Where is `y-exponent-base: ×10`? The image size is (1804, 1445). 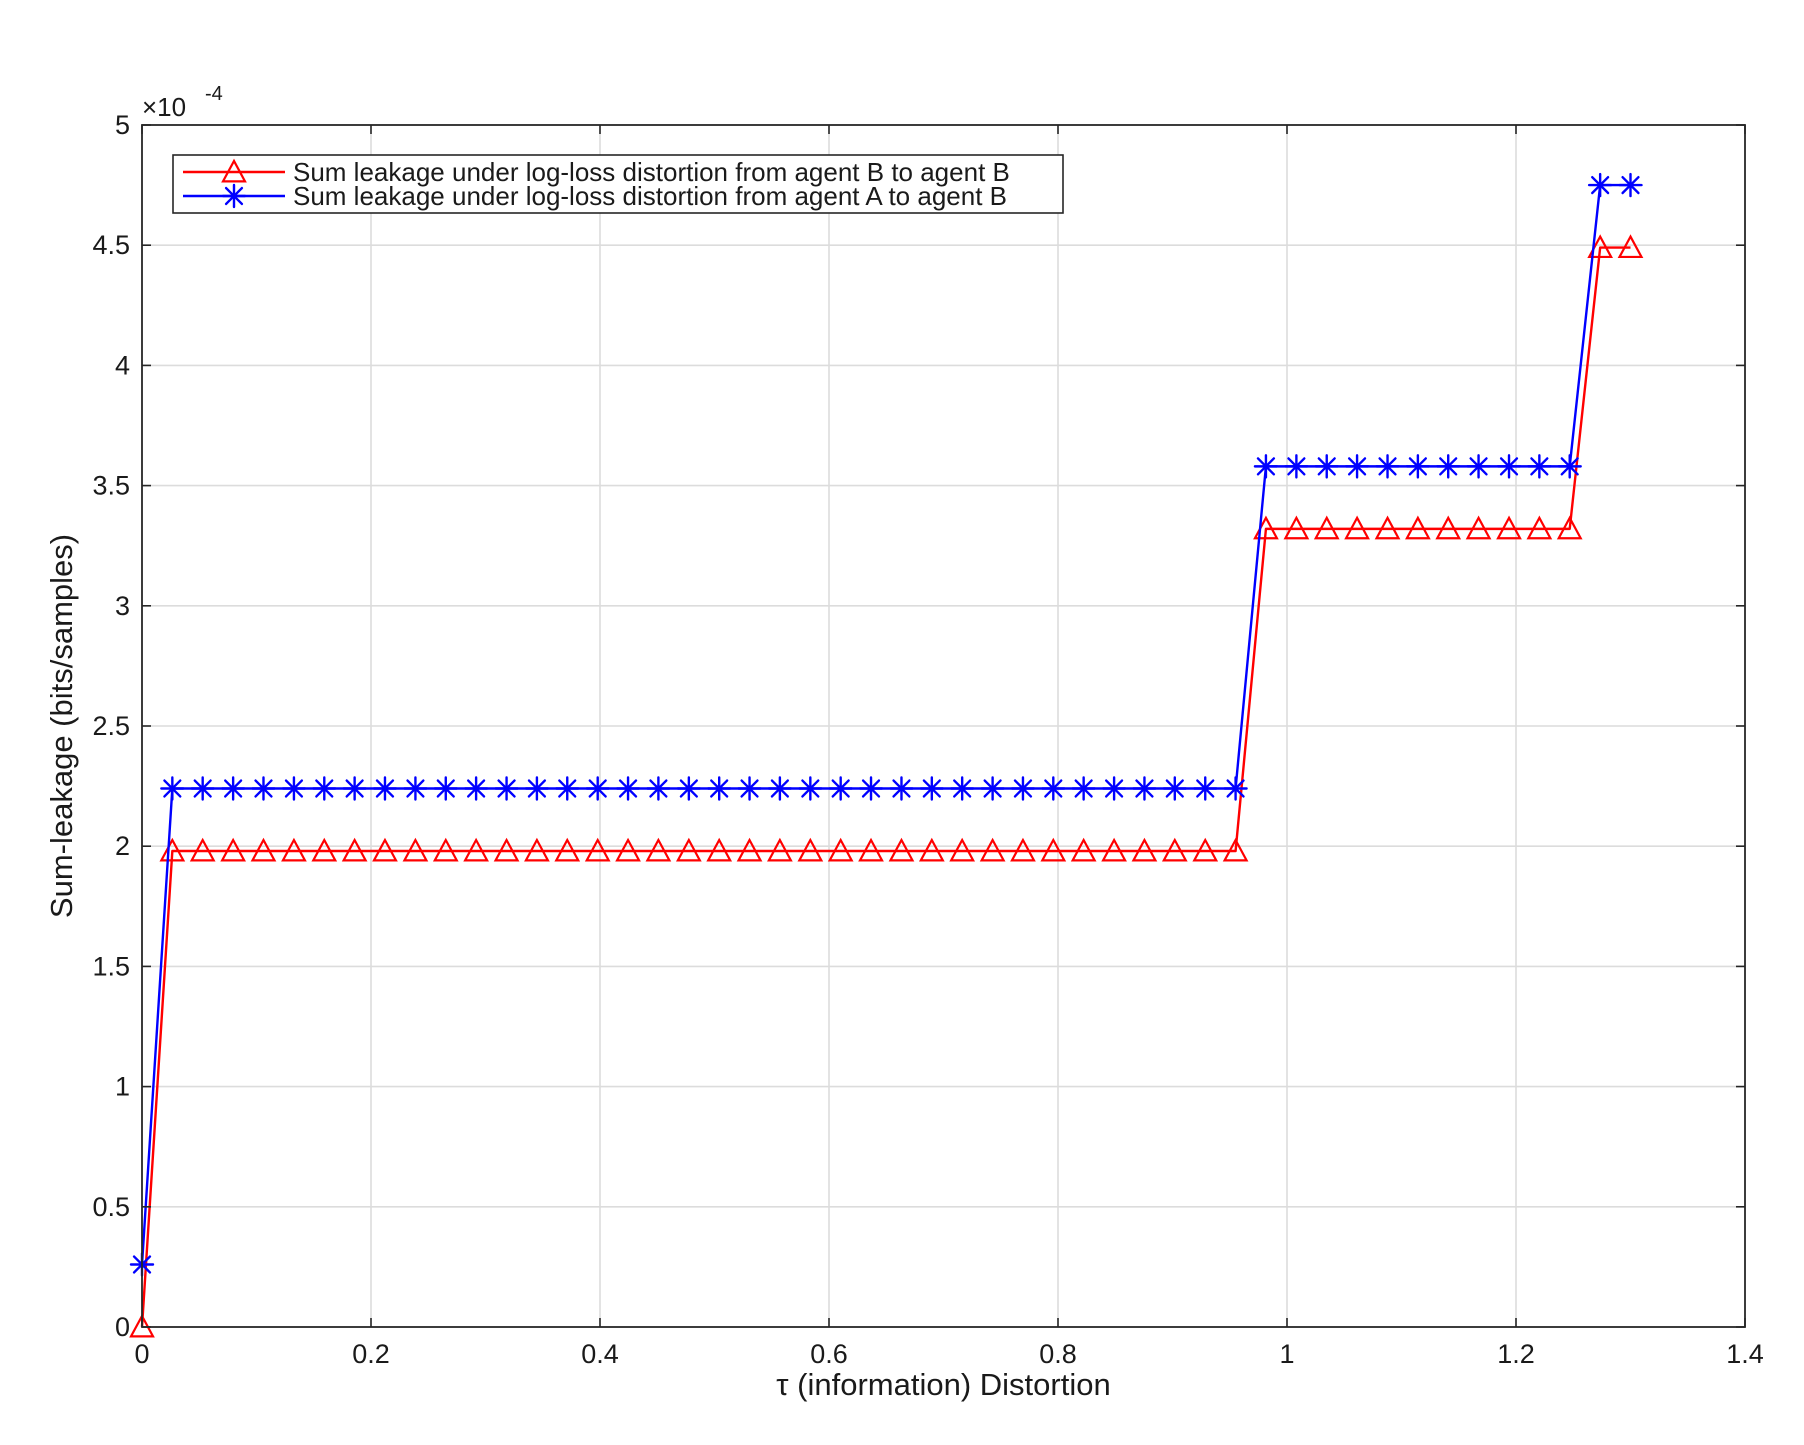 y-exponent-base: ×10 is located at coordinates (164, 107).